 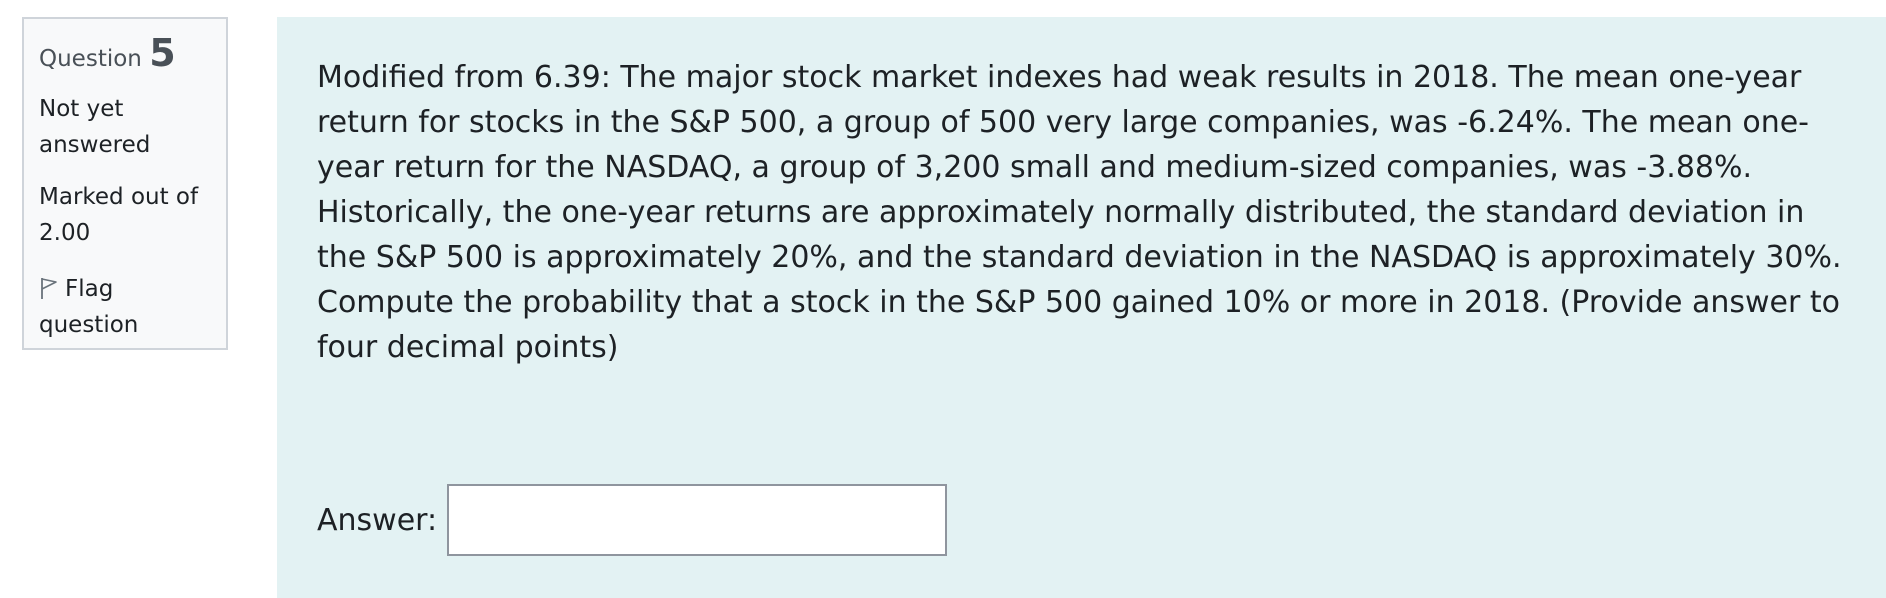 I want to click on question-number: 5, so click(x=162, y=53).